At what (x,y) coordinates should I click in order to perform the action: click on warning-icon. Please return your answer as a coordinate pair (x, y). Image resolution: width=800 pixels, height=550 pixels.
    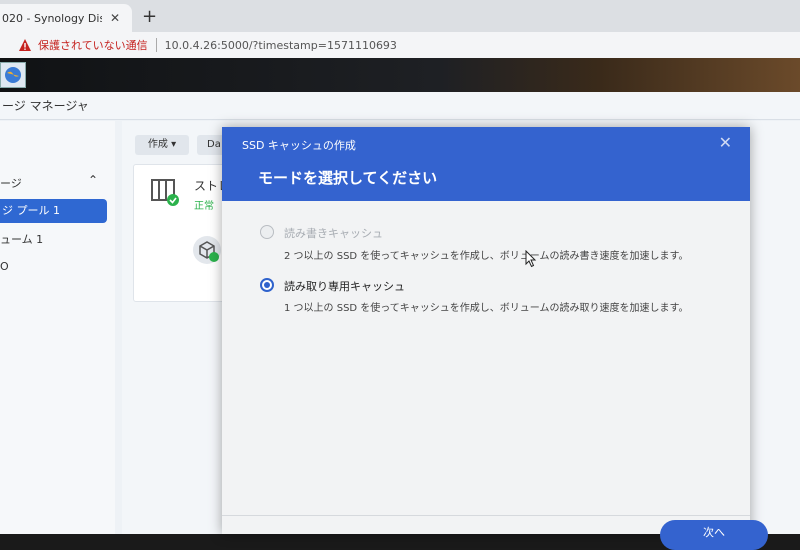
    Looking at the image, I should click on (25, 45).